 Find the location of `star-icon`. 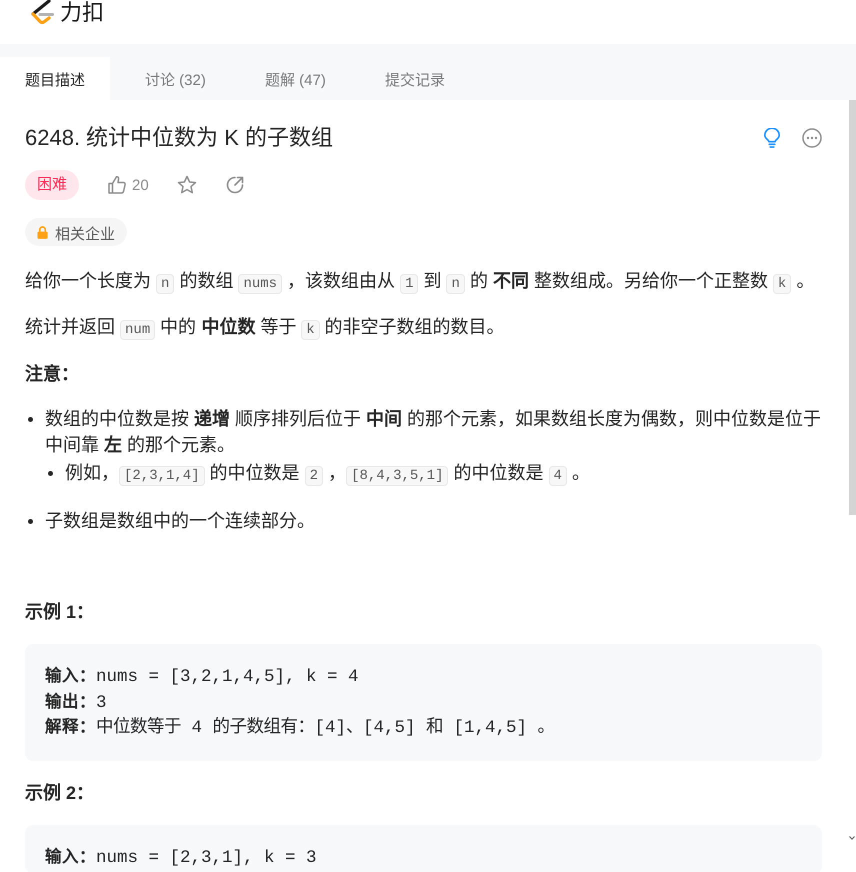

star-icon is located at coordinates (186, 185).